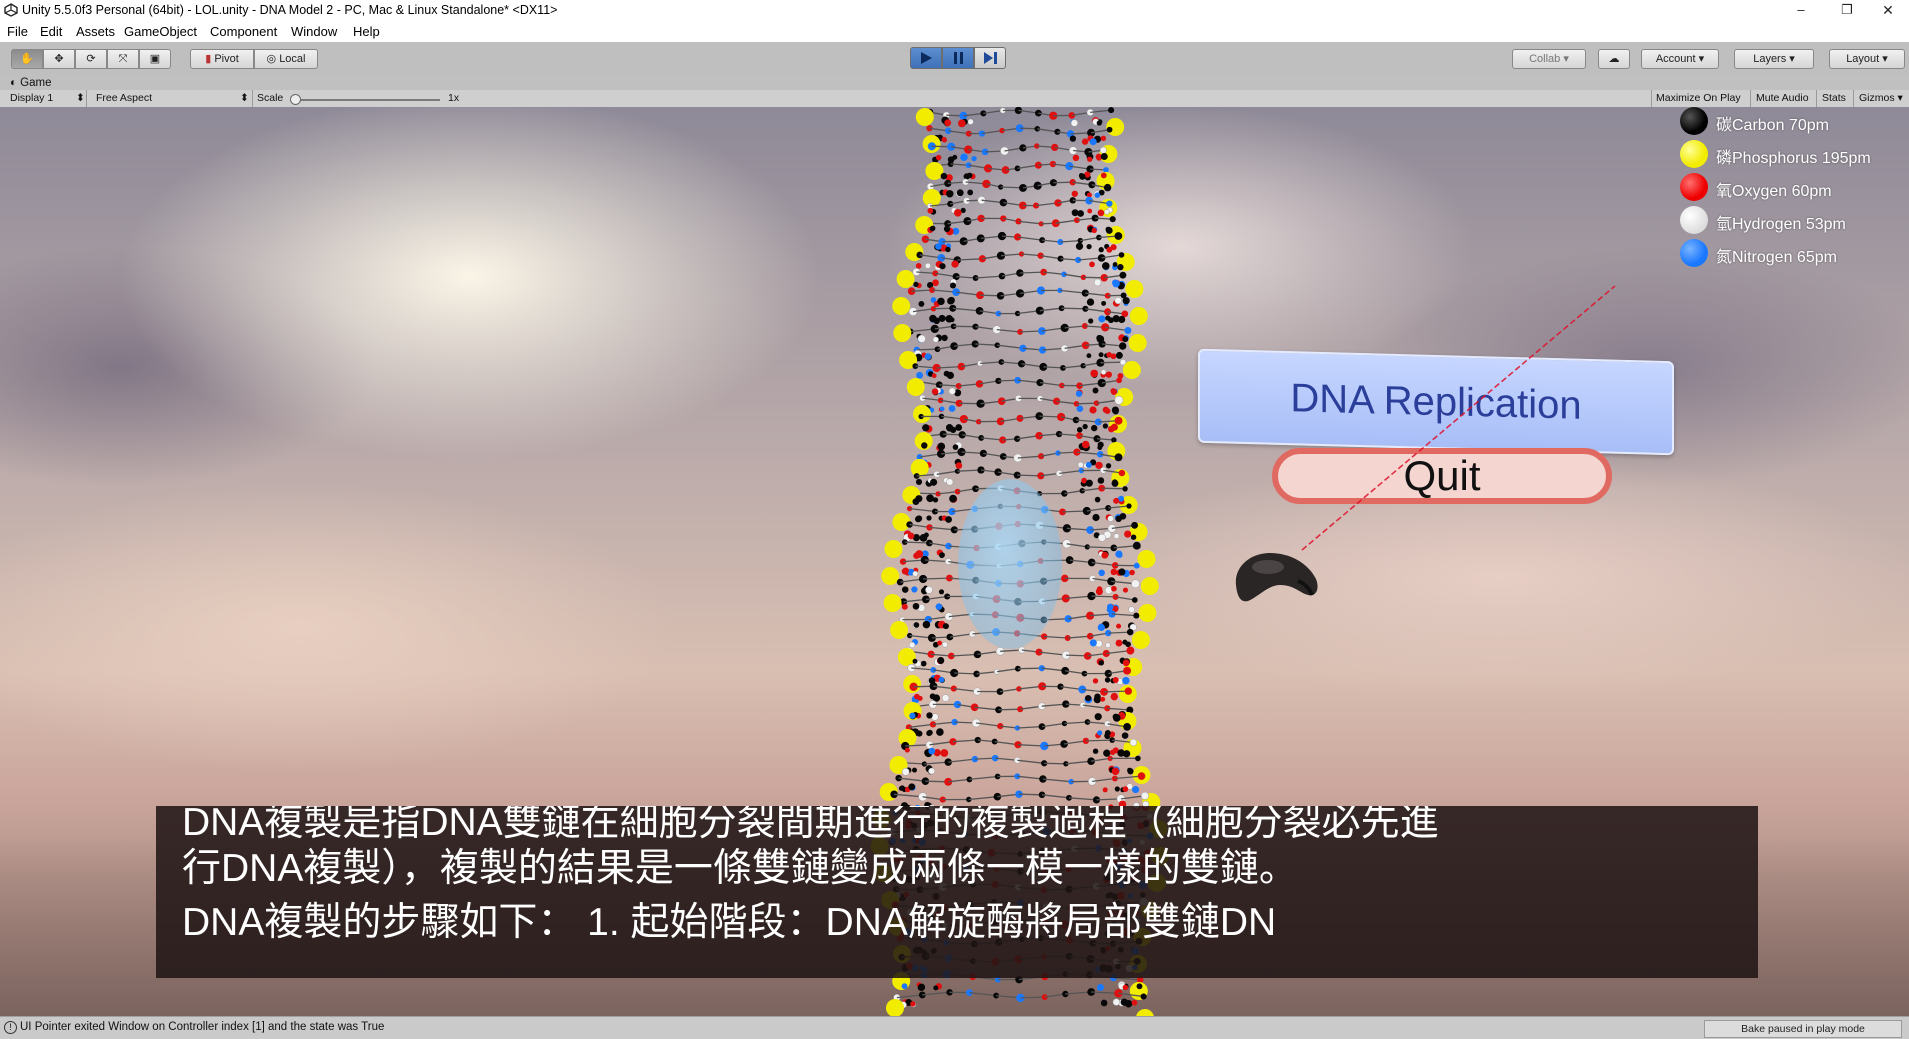  I want to click on maximize-button: ❐, so click(1847, 10).